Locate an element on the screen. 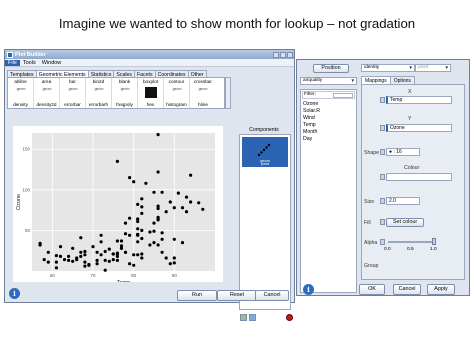 This screenshot has width=474, height=355. variable-item: Ozone is located at coordinates (310, 104).